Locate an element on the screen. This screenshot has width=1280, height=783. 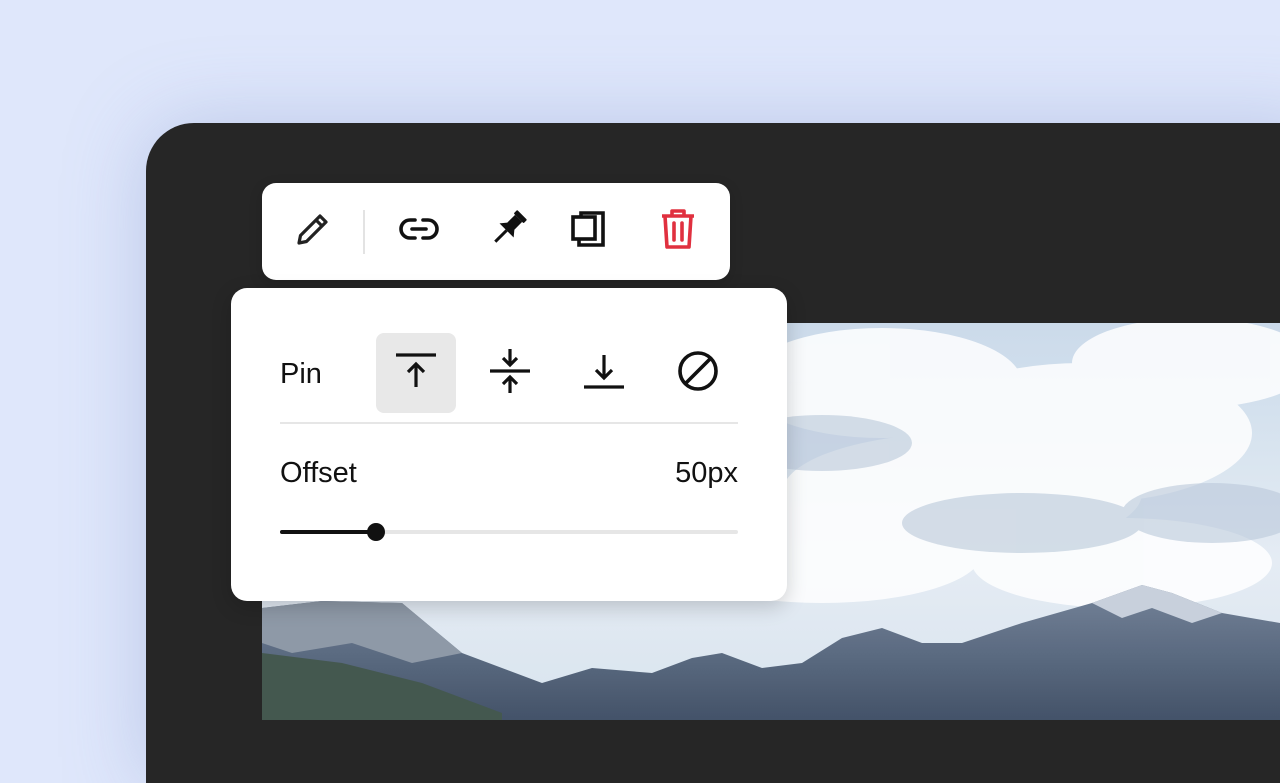
pin-bottom-icon is located at coordinates (604, 373).